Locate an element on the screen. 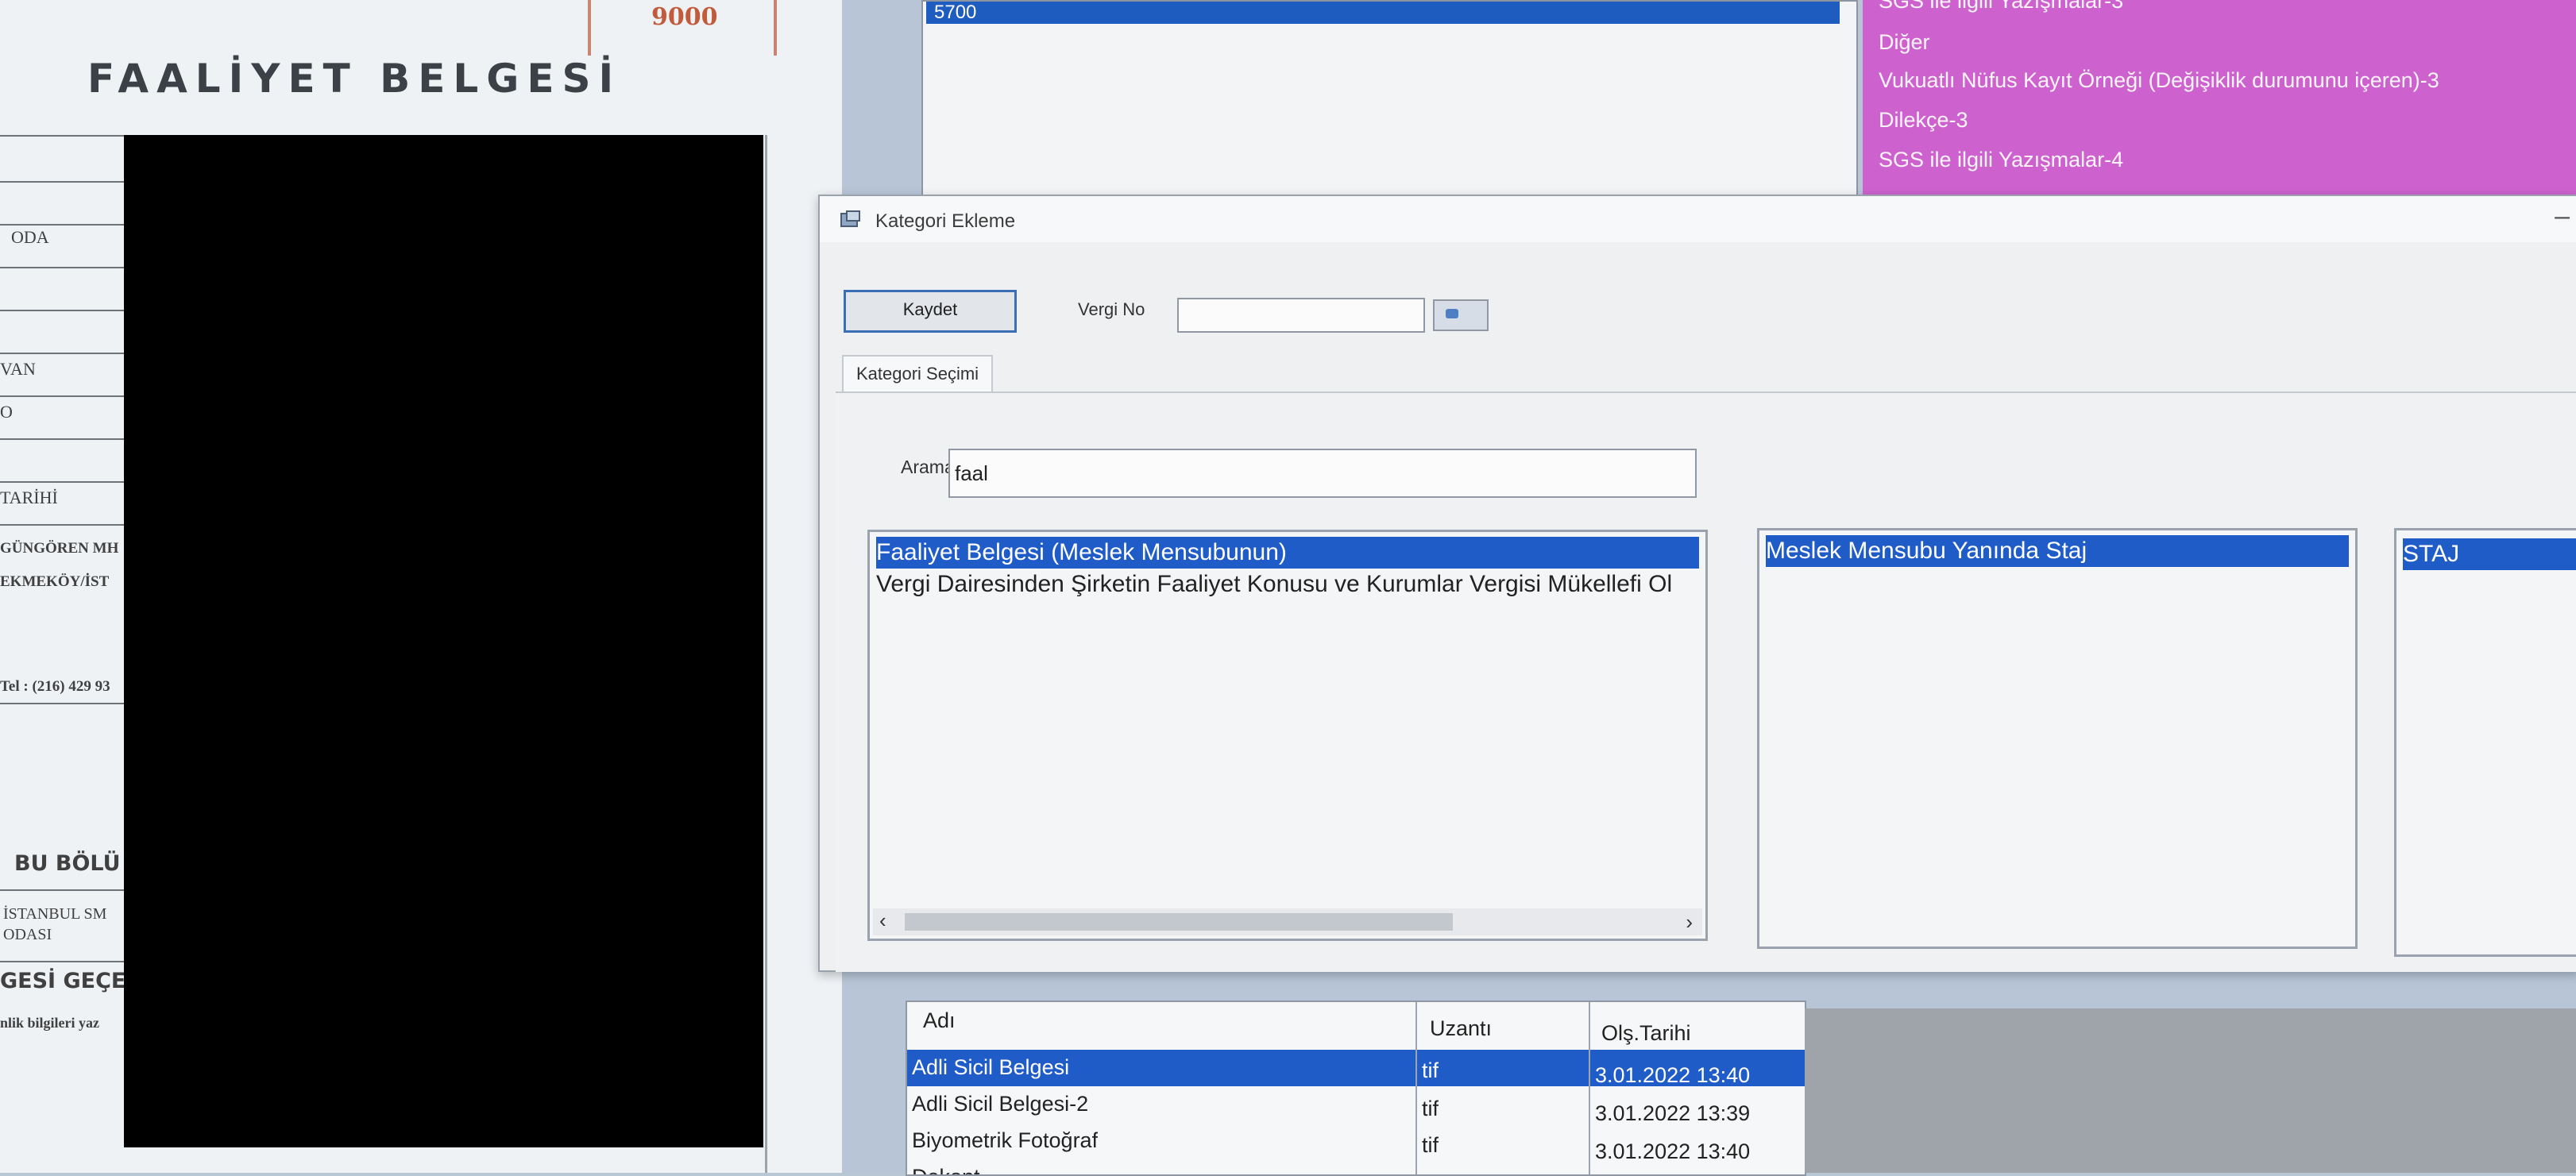  grid-cell-name: Biyometrik Fotoğraf is located at coordinates (1005, 1140).